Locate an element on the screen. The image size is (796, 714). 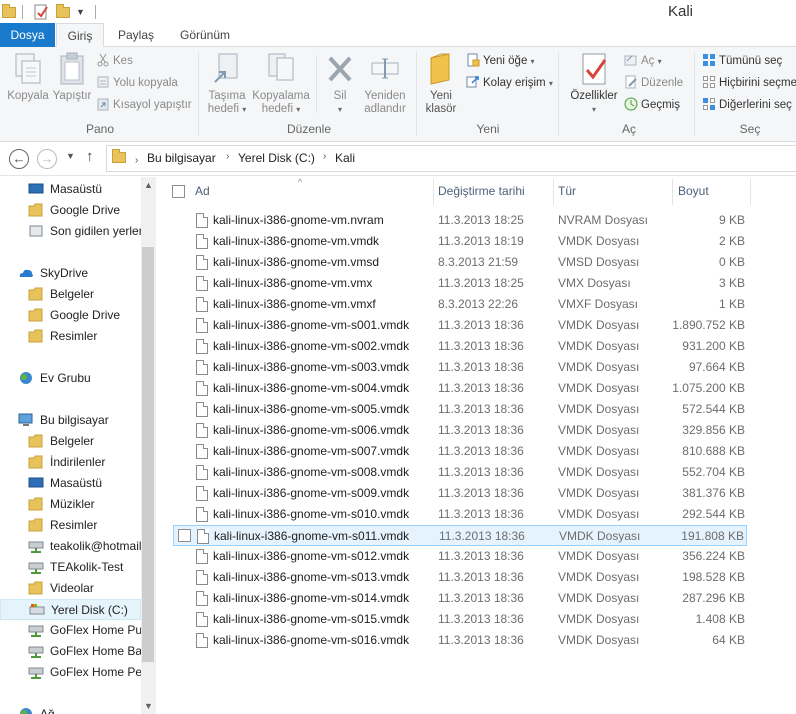
paste-button: Yapıştır is located at coordinates (72, 76).